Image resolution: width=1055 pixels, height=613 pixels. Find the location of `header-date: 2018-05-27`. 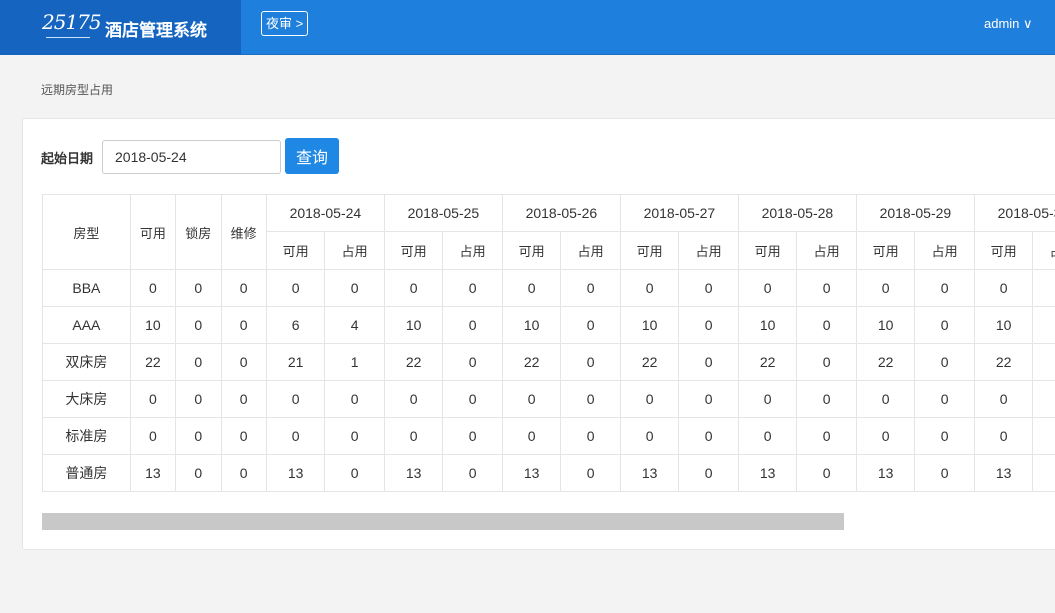

header-date: 2018-05-27 is located at coordinates (679, 213).